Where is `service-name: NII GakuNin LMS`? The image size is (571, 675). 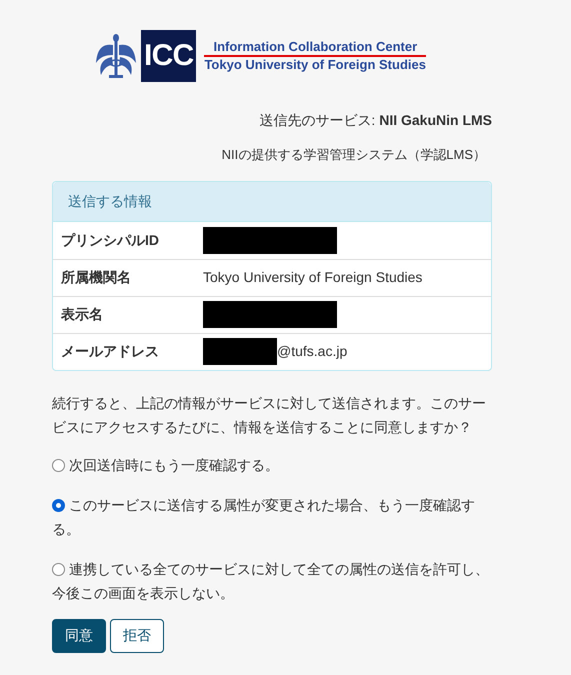
service-name: NII GakuNin LMS is located at coordinates (435, 120).